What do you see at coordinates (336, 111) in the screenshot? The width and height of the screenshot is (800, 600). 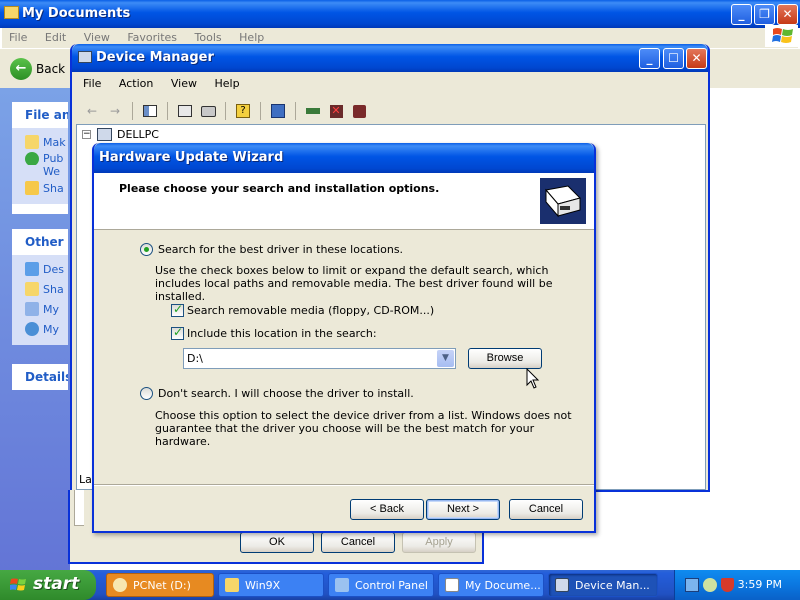 I see `uninstall-icon: ✕` at bounding box center [336, 111].